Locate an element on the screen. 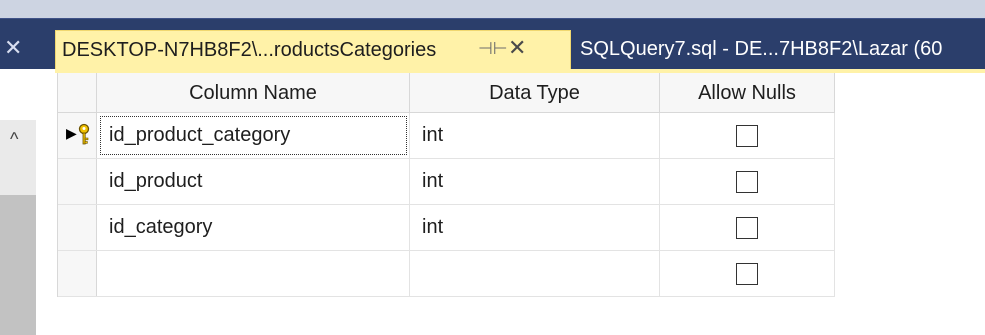  top-strip-left is located at coordinates (16, 9).